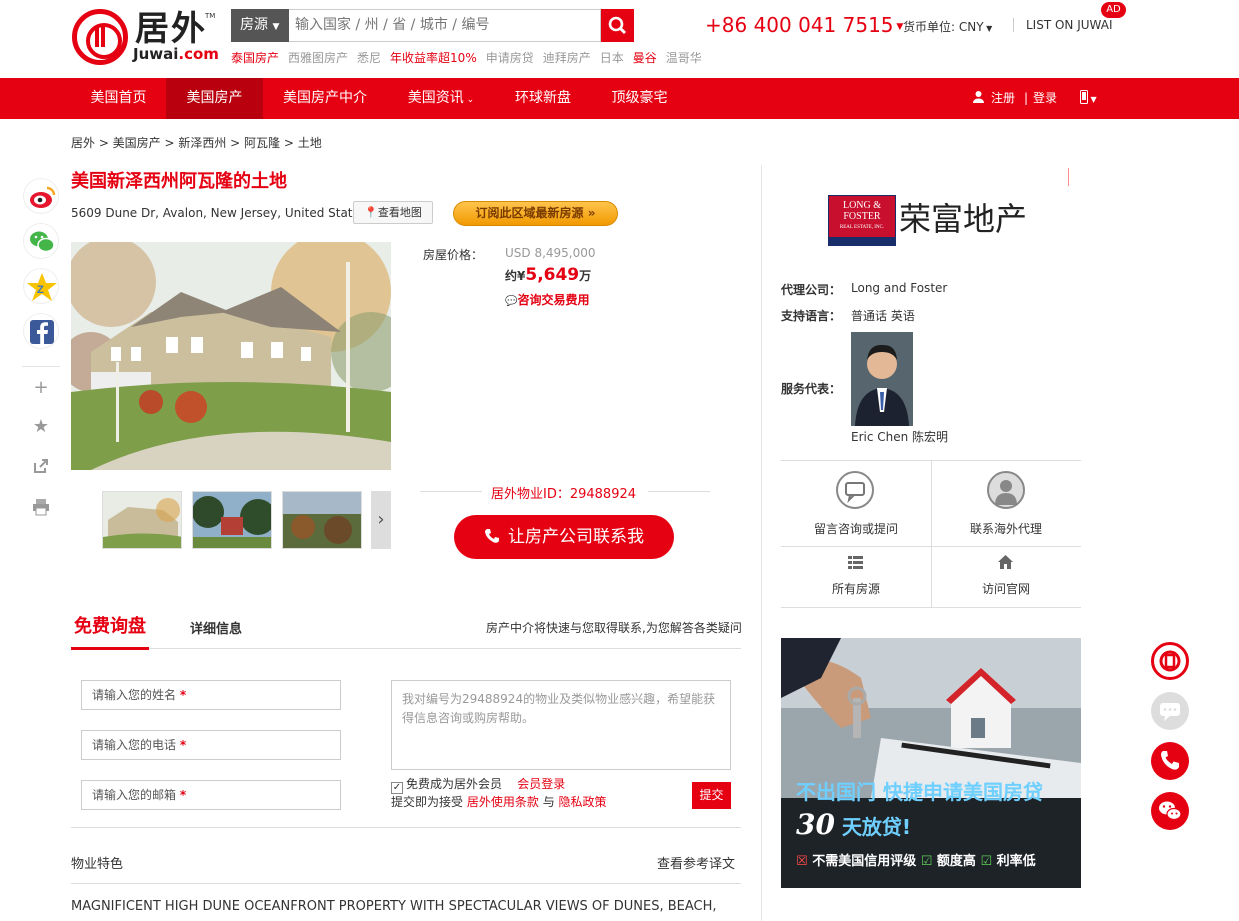 The width and height of the screenshot is (1239, 921). Describe the element at coordinates (176, 54) in the screenshot. I see `logo-domain: Juwai.com` at that location.